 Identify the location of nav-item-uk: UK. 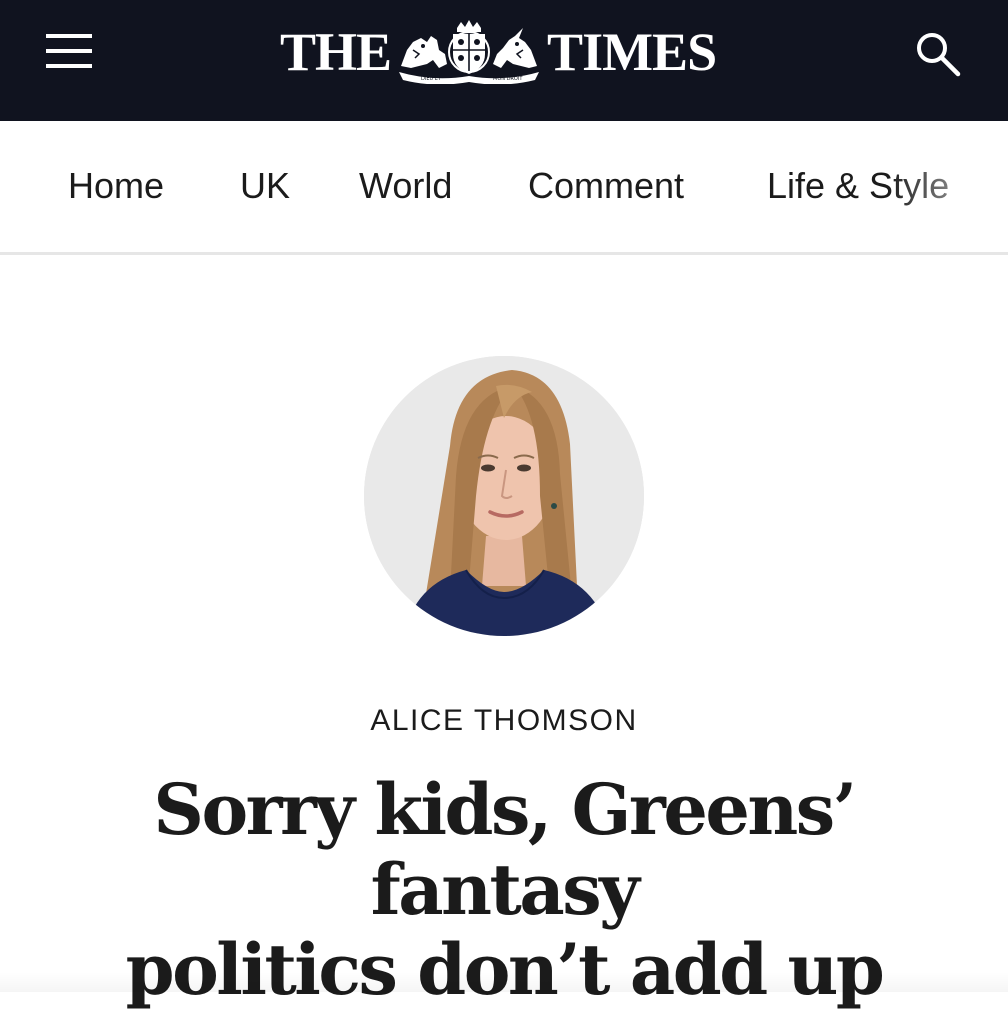
(265, 186).